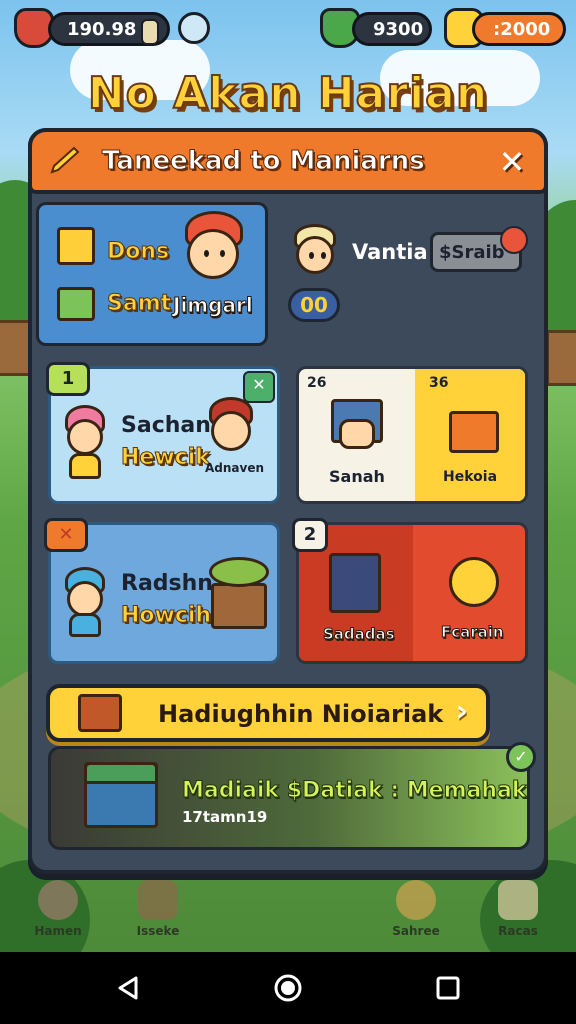 The image size is (576, 1024). I want to click on claim-banner: Hadiughhin Nioiariak ›, so click(268, 713).